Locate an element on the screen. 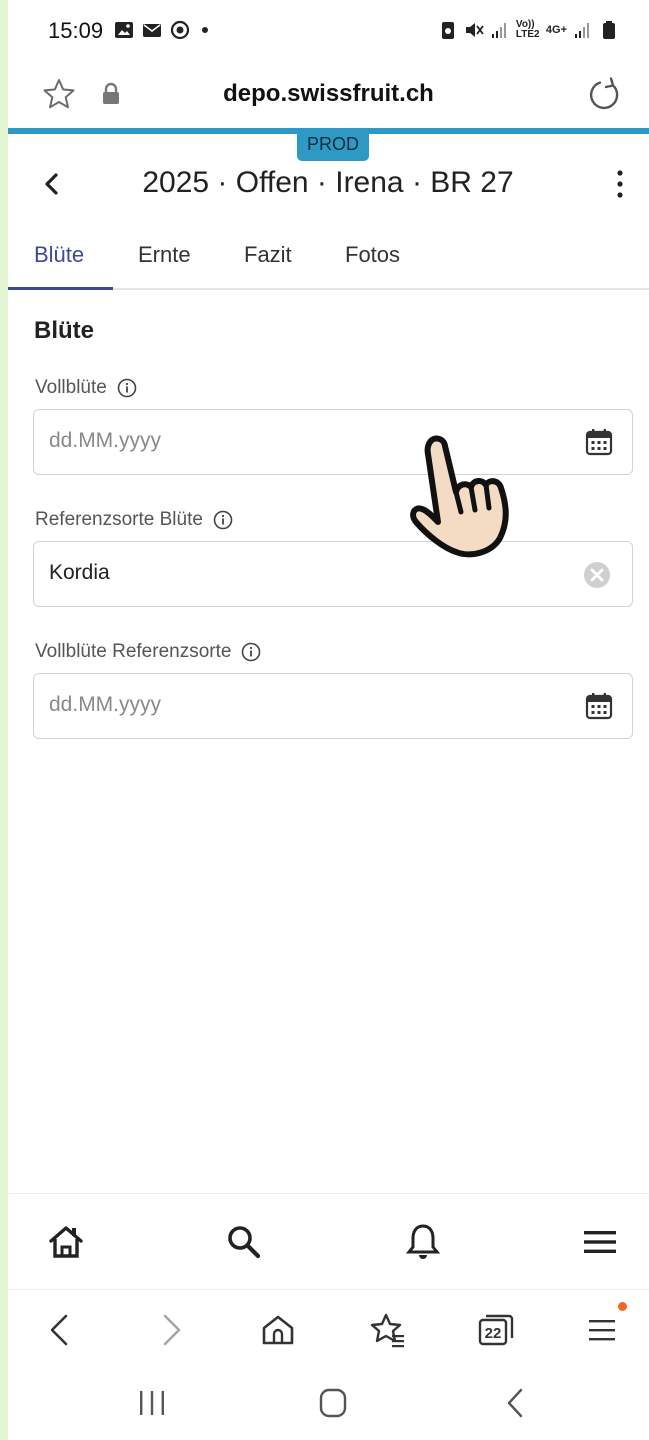 The width and height of the screenshot is (649, 1440). tab-bluete: Blüte is located at coordinates (59, 265).